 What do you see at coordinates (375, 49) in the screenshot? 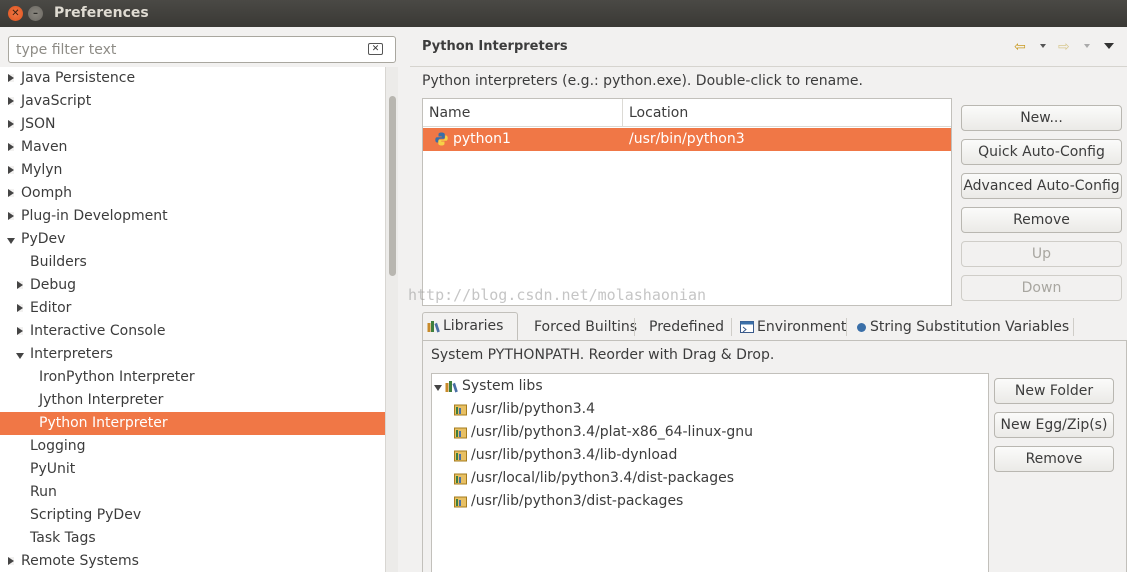
I see `clear-filter-icon: ✕` at bounding box center [375, 49].